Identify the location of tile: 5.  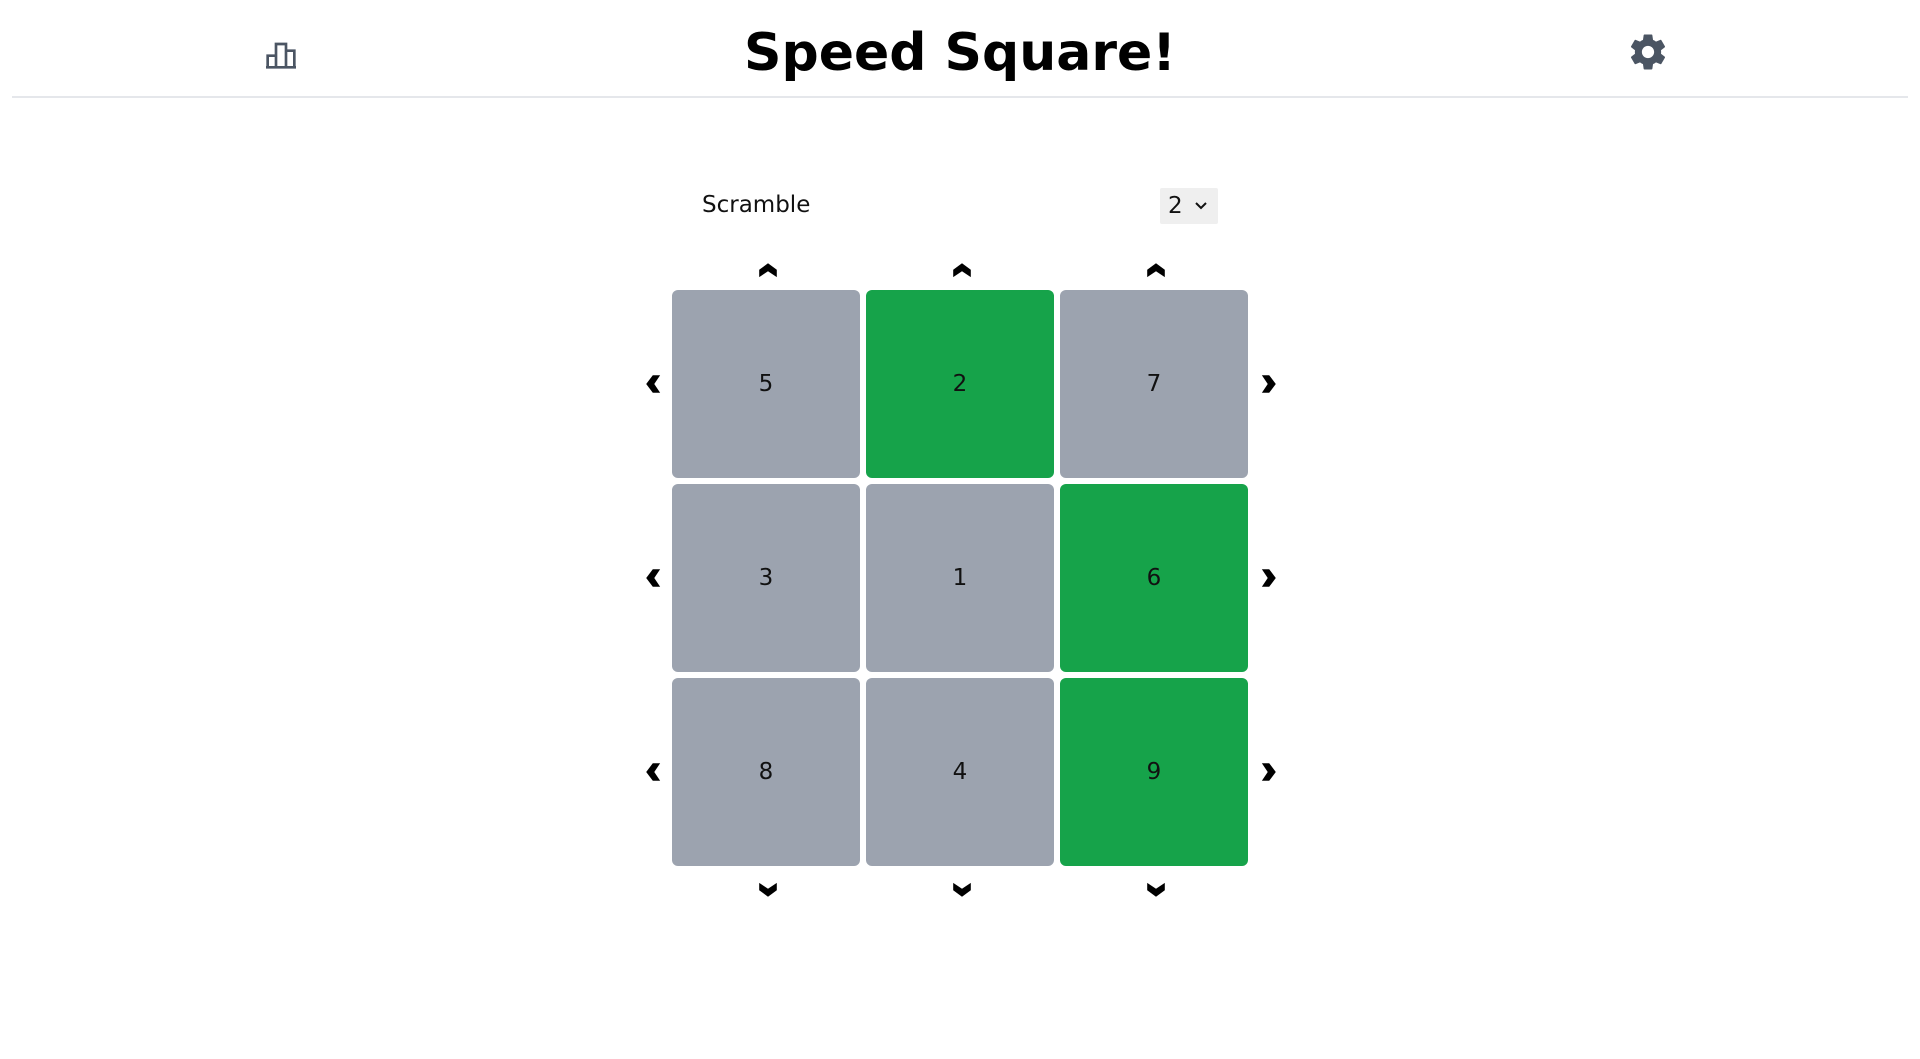
(766, 384).